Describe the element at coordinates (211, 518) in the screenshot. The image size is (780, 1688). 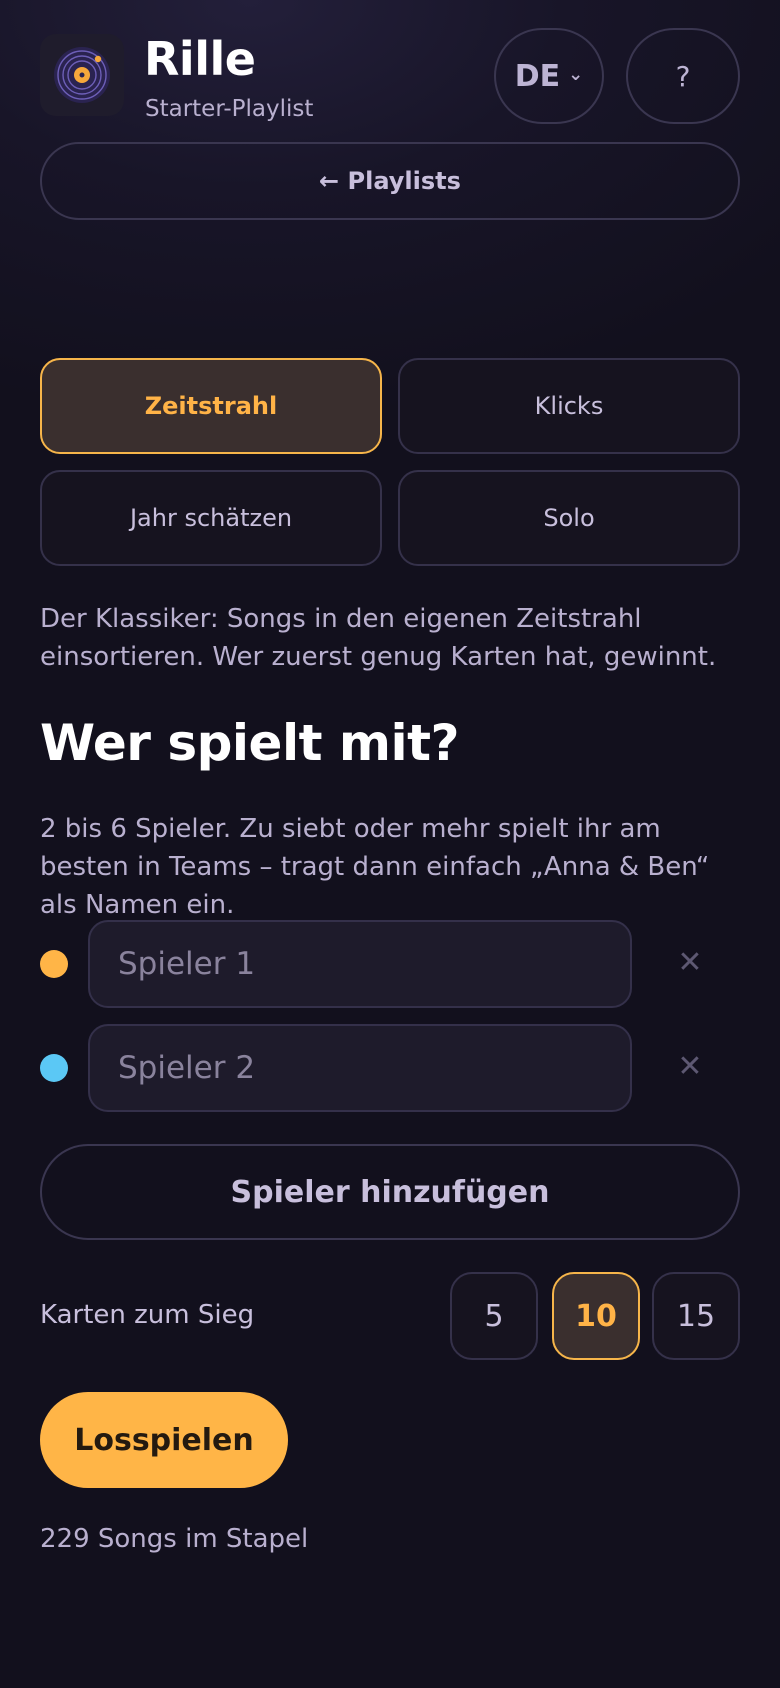
I see `mode-tab-jahr-schaetzen: Jahr schätzen` at that location.